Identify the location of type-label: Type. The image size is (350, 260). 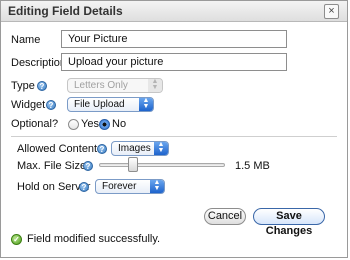
(23, 86).